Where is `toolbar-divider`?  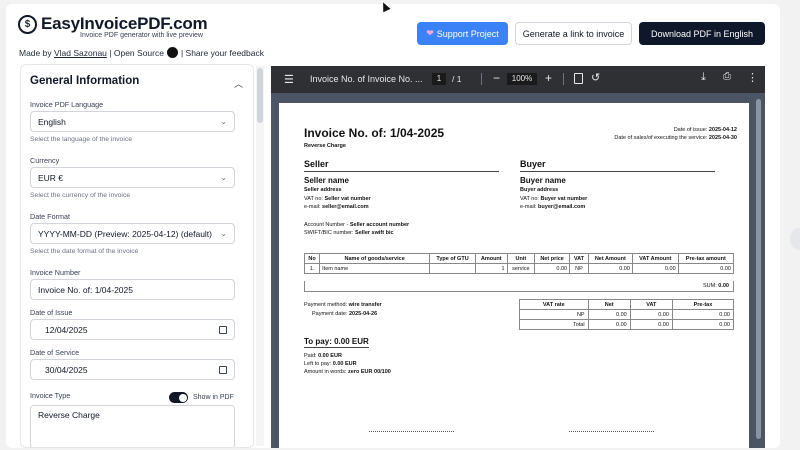
toolbar-divider is located at coordinates (563, 79).